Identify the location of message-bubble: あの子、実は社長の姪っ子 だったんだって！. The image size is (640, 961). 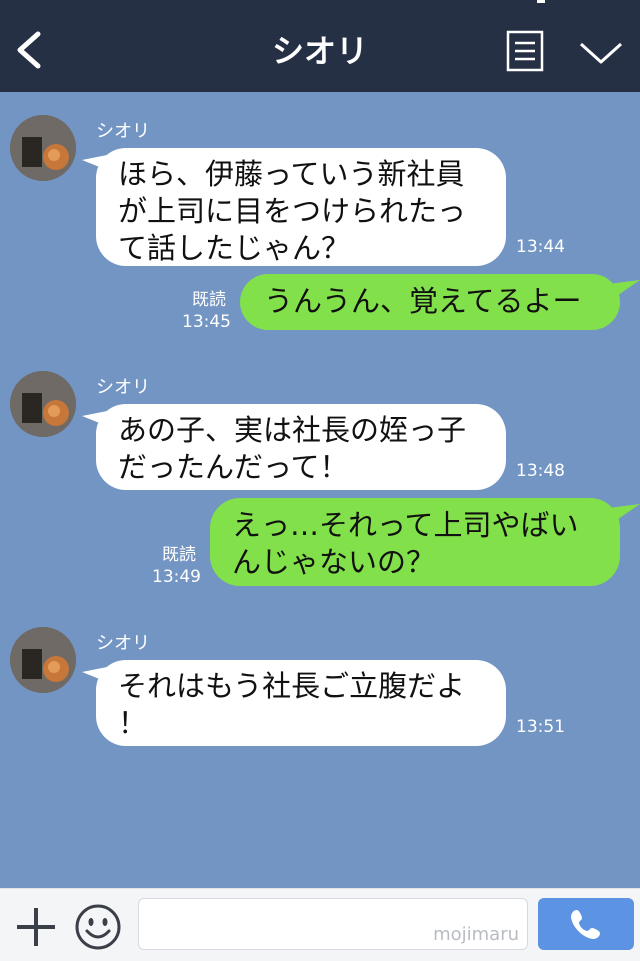
(301, 447).